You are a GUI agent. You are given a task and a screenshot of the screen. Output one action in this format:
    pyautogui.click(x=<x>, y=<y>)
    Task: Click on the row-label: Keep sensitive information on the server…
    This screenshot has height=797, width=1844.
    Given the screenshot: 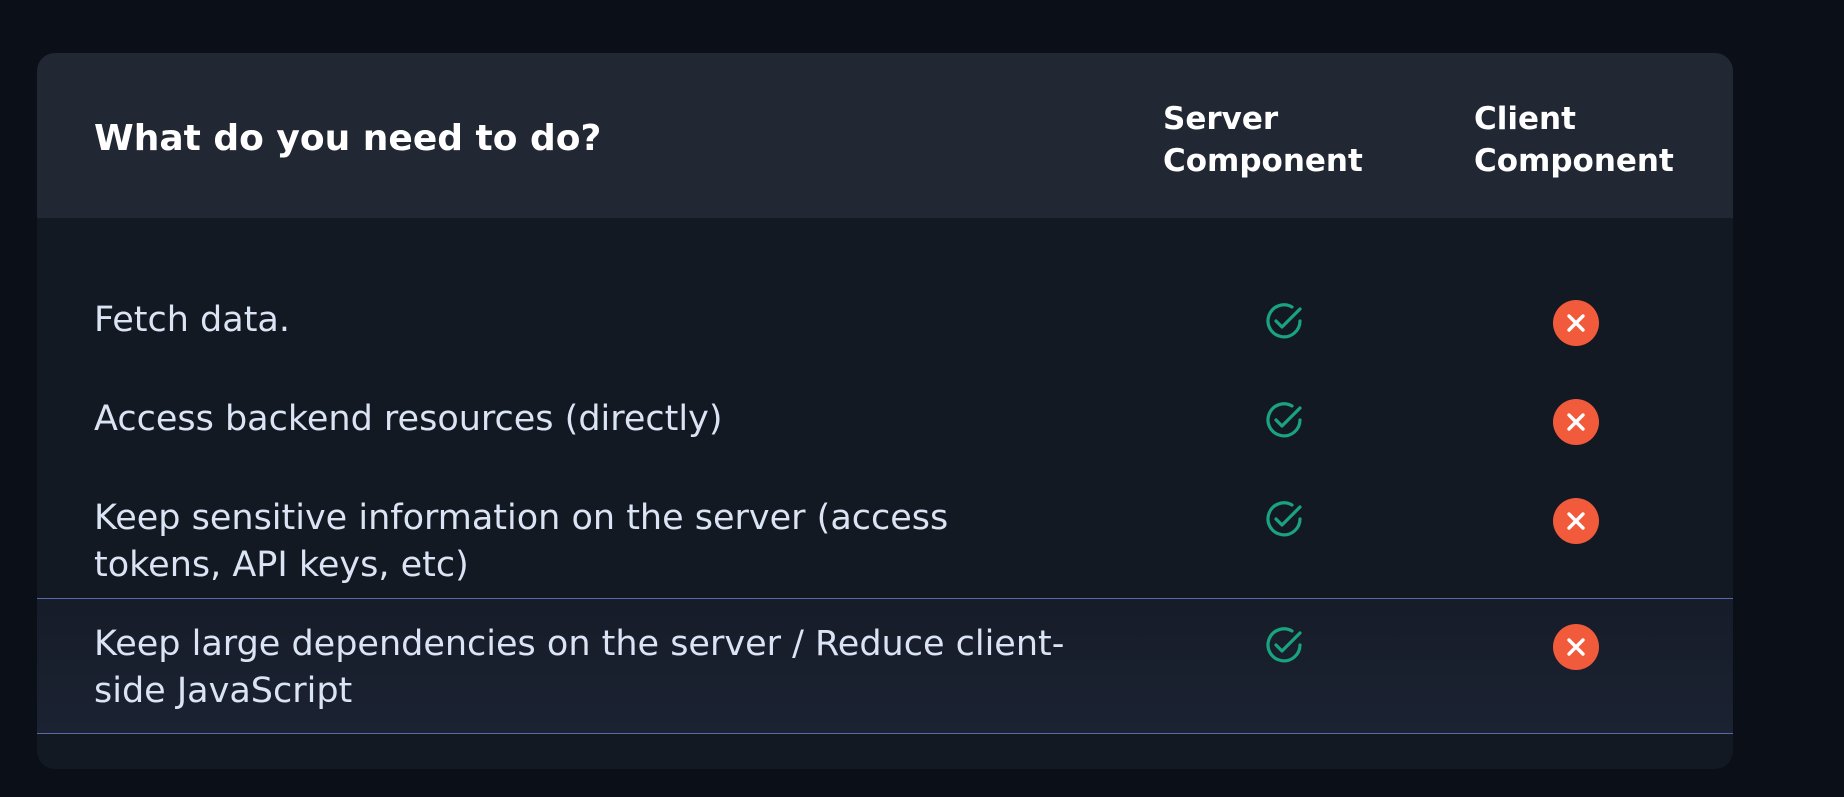 What is the action you would take?
    pyautogui.click(x=521, y=541)
    